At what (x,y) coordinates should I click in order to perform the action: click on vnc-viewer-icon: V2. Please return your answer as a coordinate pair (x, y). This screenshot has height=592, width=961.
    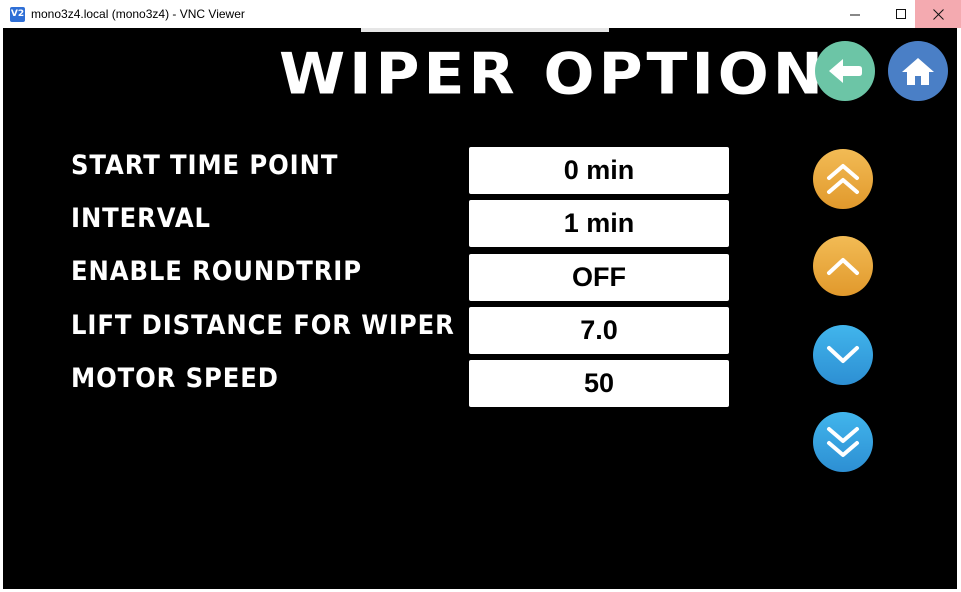
    Looking at the image, I should click on (17, 14).